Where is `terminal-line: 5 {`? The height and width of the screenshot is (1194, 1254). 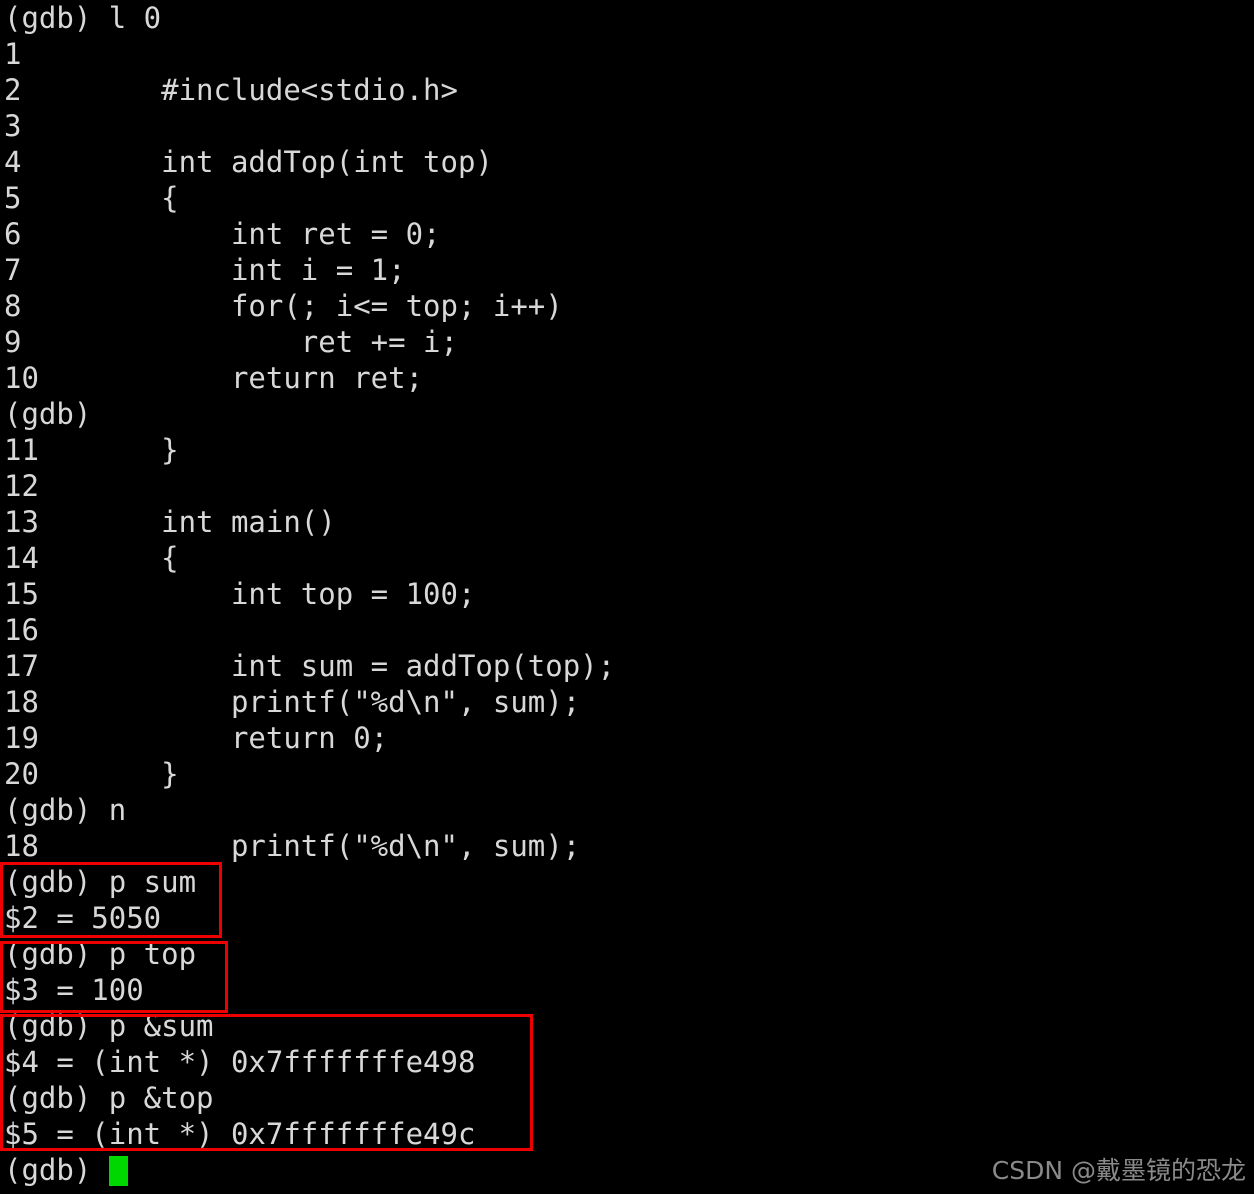 terminal-line: 5 { is located at coordinates (91, 198).